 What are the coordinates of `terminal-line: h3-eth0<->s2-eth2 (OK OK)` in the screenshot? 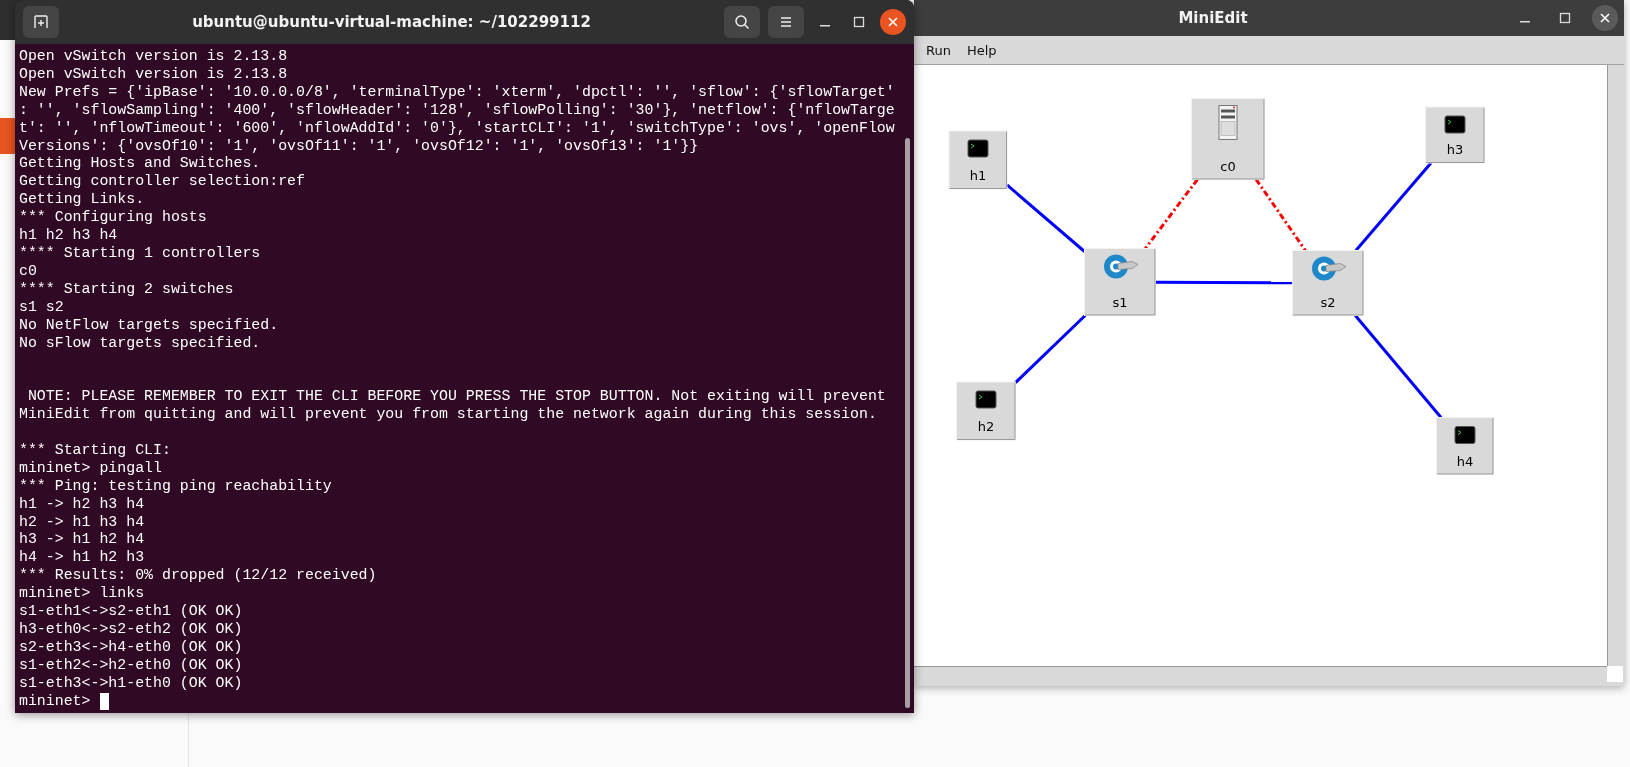 It's located at (131, 629).